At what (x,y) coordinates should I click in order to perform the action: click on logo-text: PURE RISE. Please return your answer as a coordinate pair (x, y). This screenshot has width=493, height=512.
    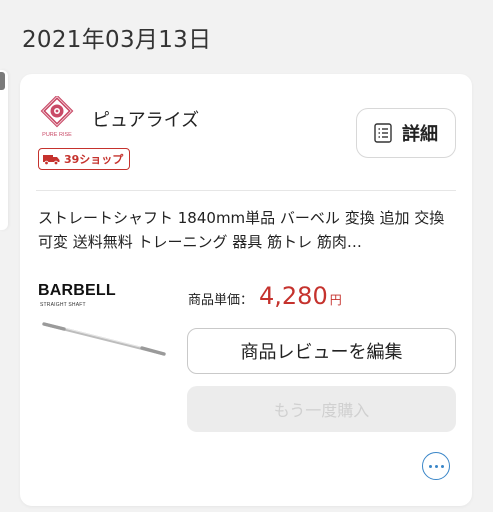
    Looking at the image, I should click on (57, 135).